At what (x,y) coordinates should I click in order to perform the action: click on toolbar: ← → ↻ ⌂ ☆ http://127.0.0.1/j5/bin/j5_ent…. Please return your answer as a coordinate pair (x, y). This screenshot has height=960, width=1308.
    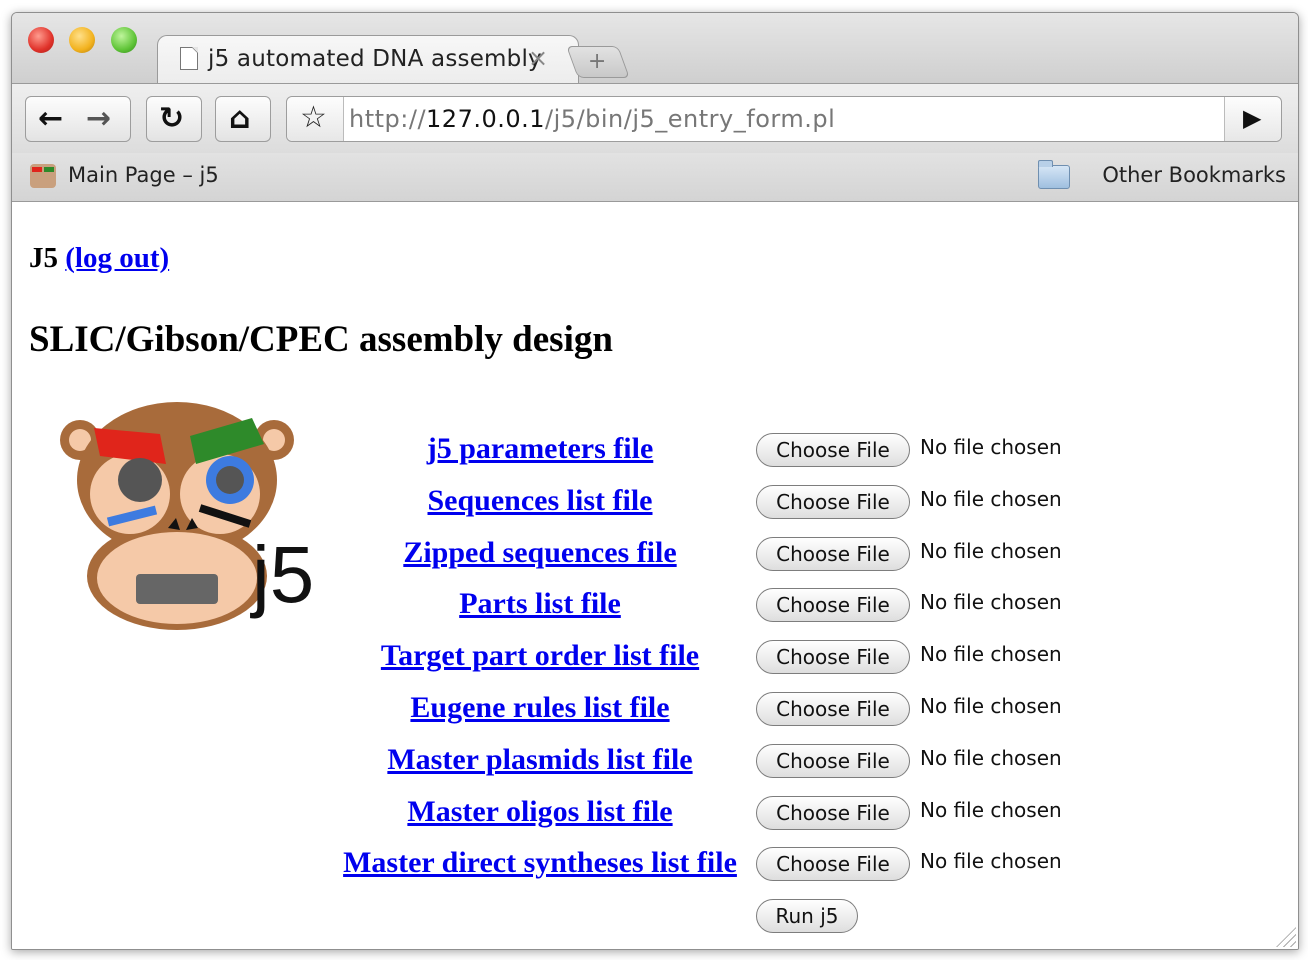
    Looking at the image, I should click on (655, 118).